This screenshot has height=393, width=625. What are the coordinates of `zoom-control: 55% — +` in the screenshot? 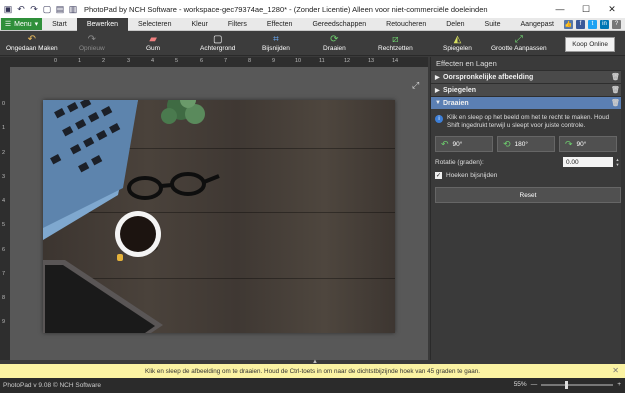 It's located at (567, 384).